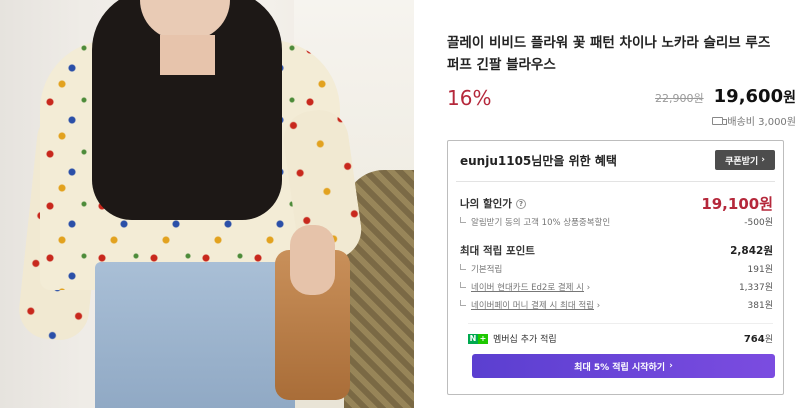  What do you see at coordinates (538, 161) in the screenshot?
I see `benefits-heading: eunju1105님만을 위한 혜택` at bounding box center [538, 161].